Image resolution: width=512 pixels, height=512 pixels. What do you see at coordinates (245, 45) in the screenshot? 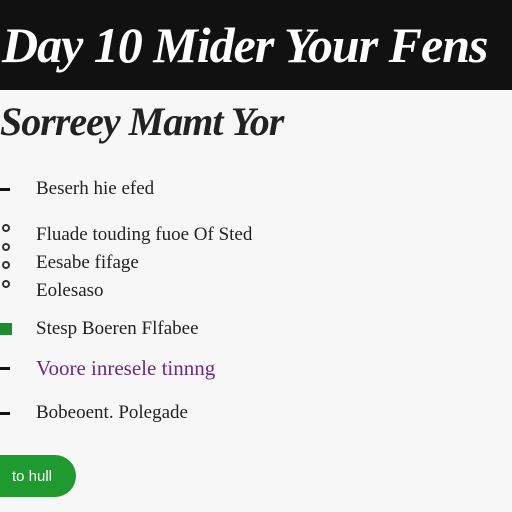
I see `page-title: Day 10 Mider Your Fens` at bounding box center [245, 45].